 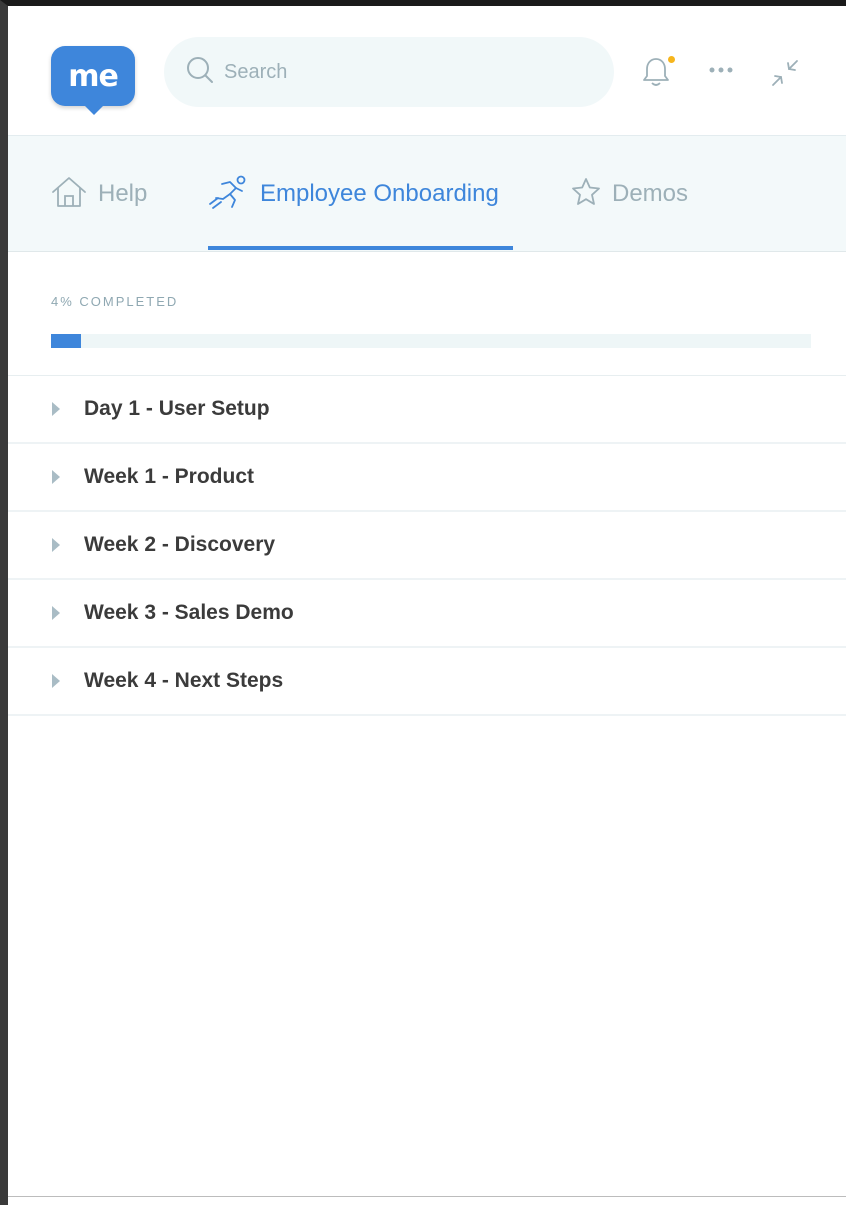 I want to click on tab-employee-onboarding-label: Employee Onboarding, so click(x=379, y=193).